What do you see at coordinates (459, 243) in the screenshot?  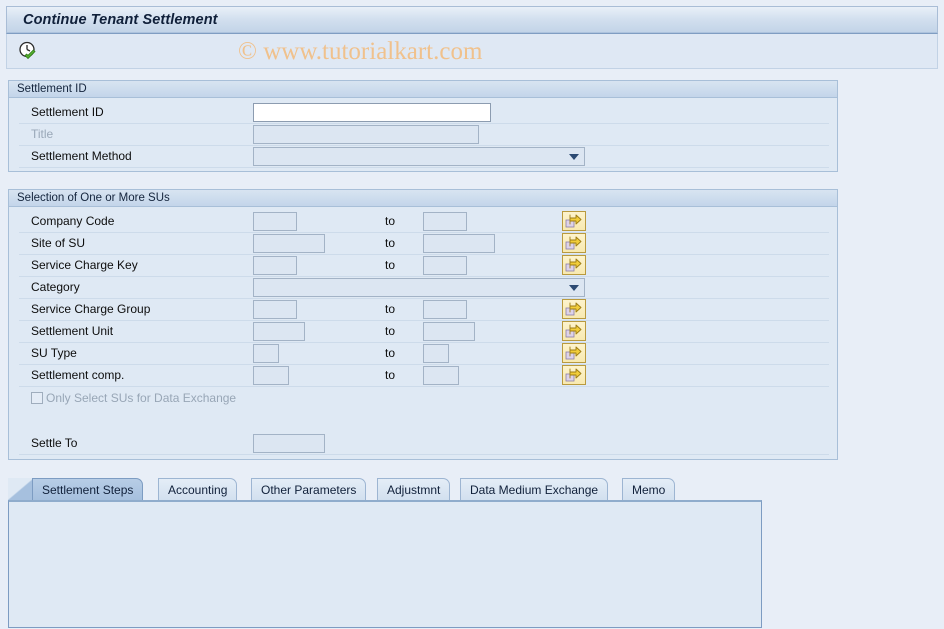 I see `site-of-su-to-input` at bounding box center [459, 243].